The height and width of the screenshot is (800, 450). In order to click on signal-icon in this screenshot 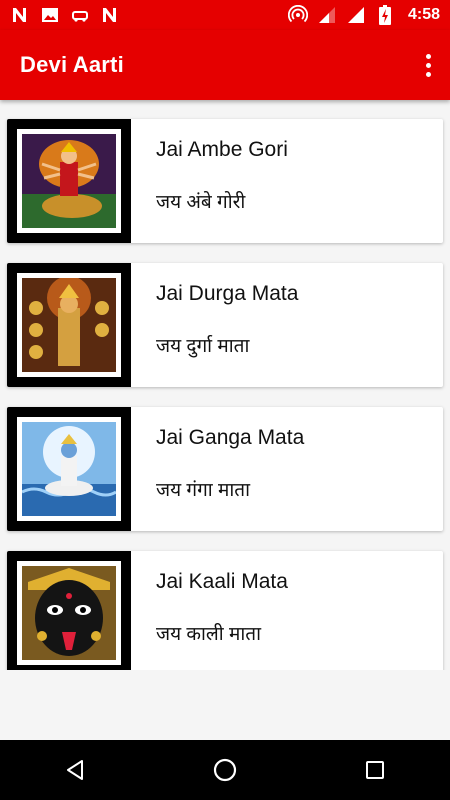, I will do `click(327, 15)`.